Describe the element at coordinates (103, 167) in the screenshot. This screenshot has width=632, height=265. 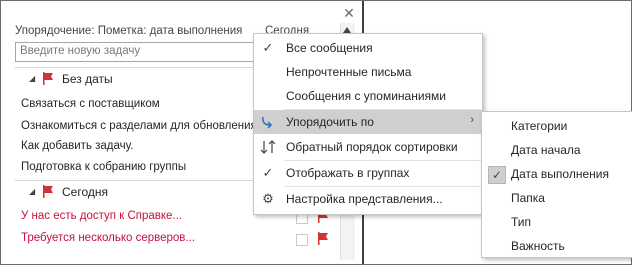
I see `task-item: Подготовка к собранию группы` at that location.